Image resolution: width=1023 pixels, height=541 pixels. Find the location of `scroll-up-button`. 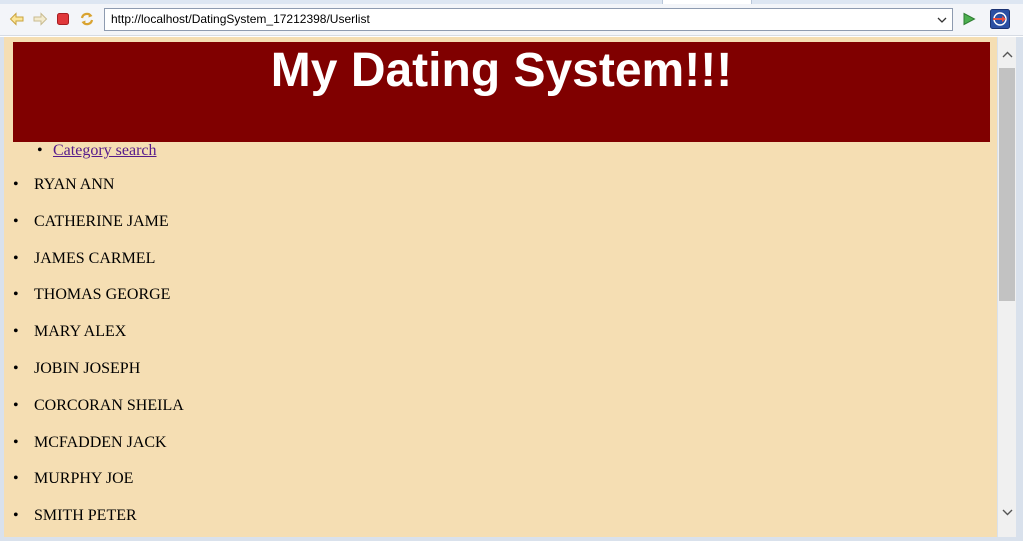

scroll-up-button is located at coordinates (1007, 54).